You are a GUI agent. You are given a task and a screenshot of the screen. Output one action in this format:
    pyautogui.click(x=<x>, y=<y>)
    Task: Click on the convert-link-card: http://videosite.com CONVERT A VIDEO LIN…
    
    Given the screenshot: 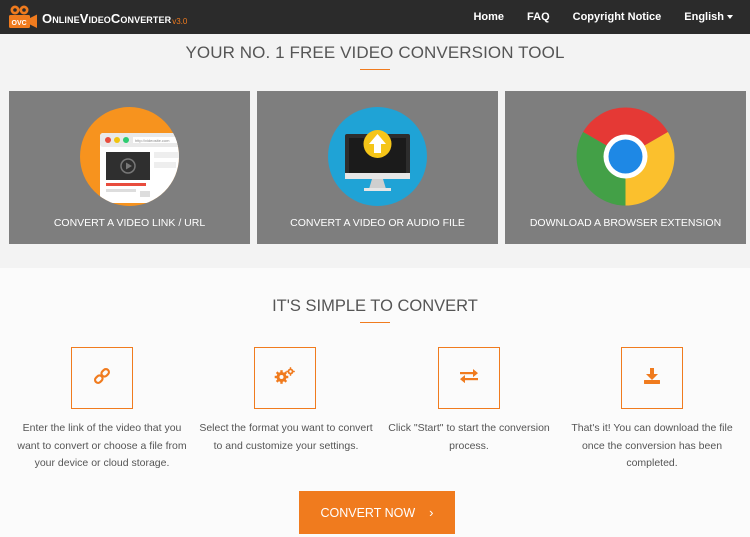 What is the action you would take?
    pyautogui.click(x=129, y=167)
    